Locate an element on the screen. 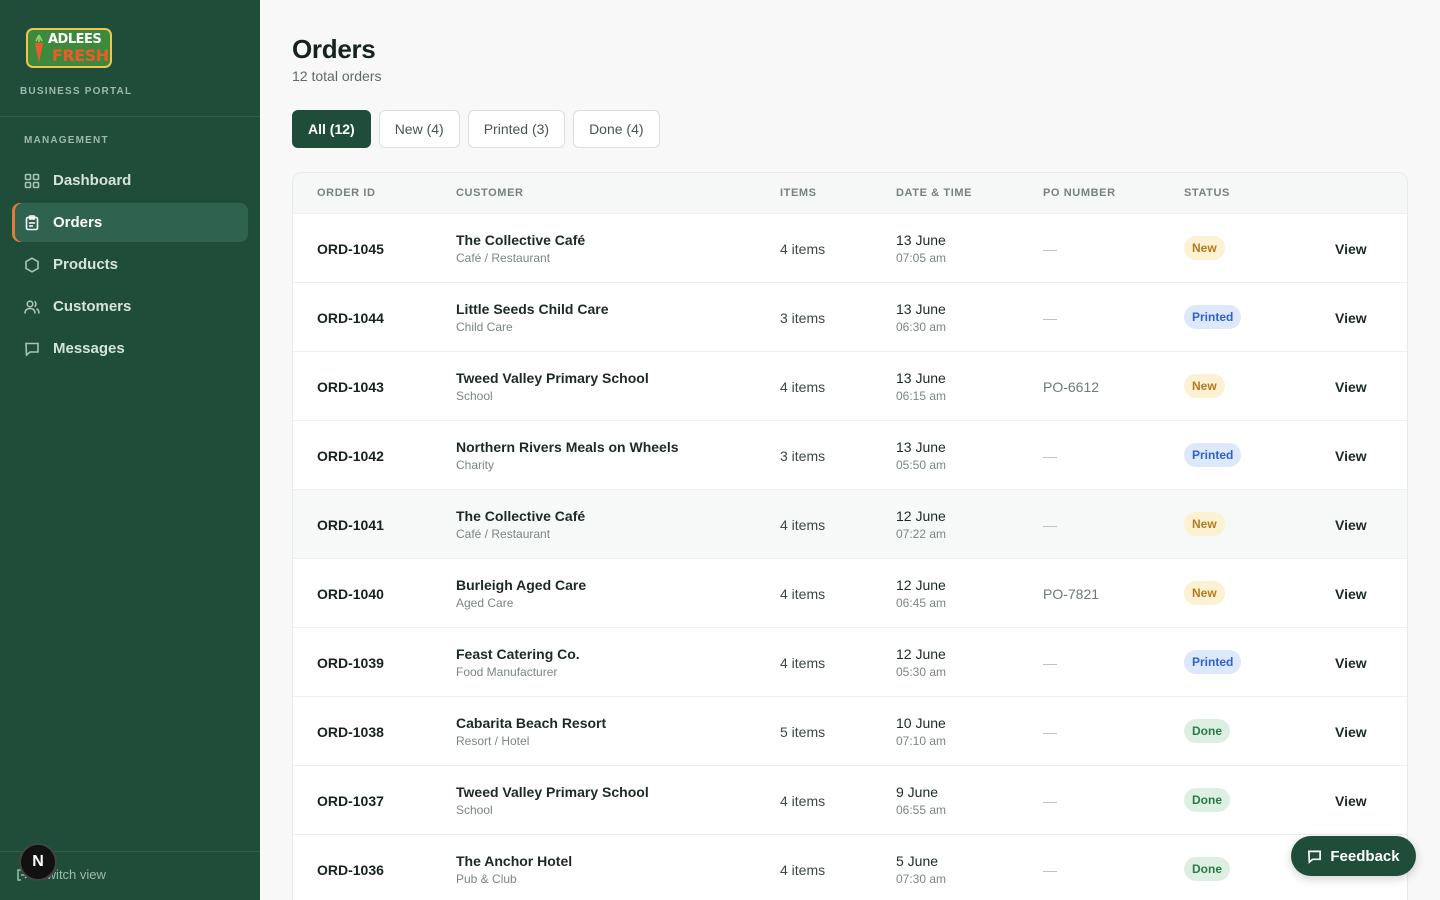  header-po-number: PO NUMBER is located at coordinates (1079, 193).